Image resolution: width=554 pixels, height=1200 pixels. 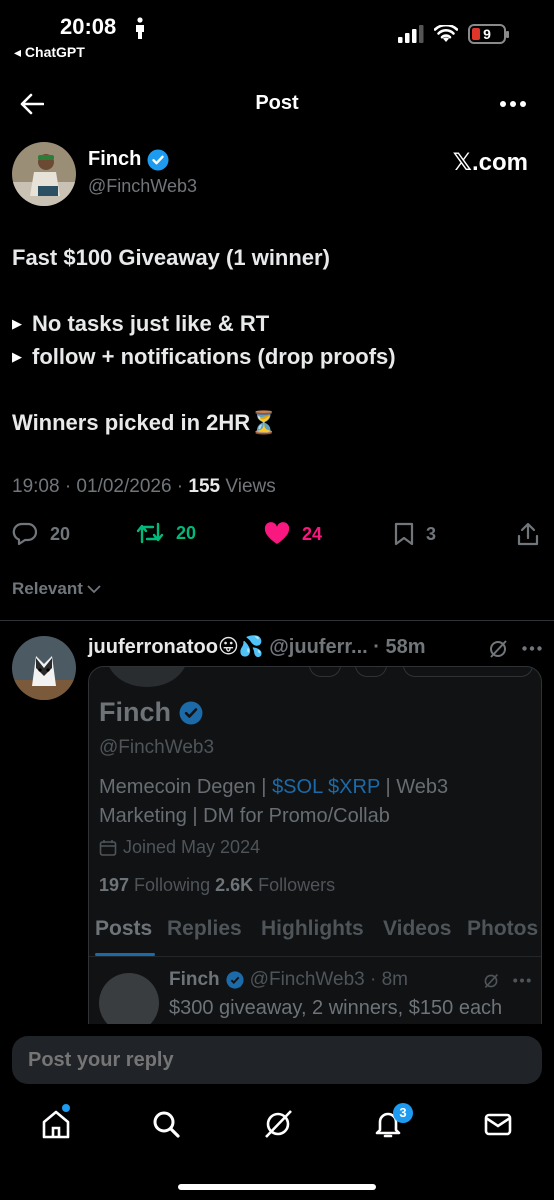 What do you see at coordinates (503, 928) in the screenshot?
I see `embed-tab-photos: Photos` at bounding box center [503, 928].